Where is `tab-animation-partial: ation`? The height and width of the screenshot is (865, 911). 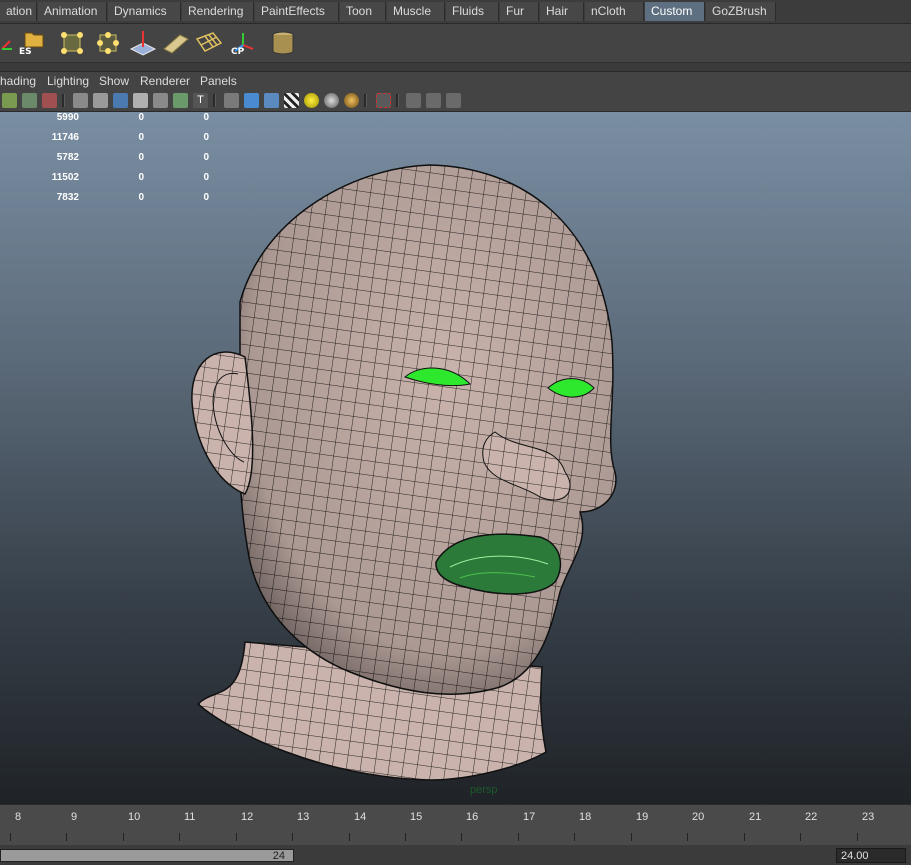 tab-animation-partial: ation is located at coordinates (18, 11).